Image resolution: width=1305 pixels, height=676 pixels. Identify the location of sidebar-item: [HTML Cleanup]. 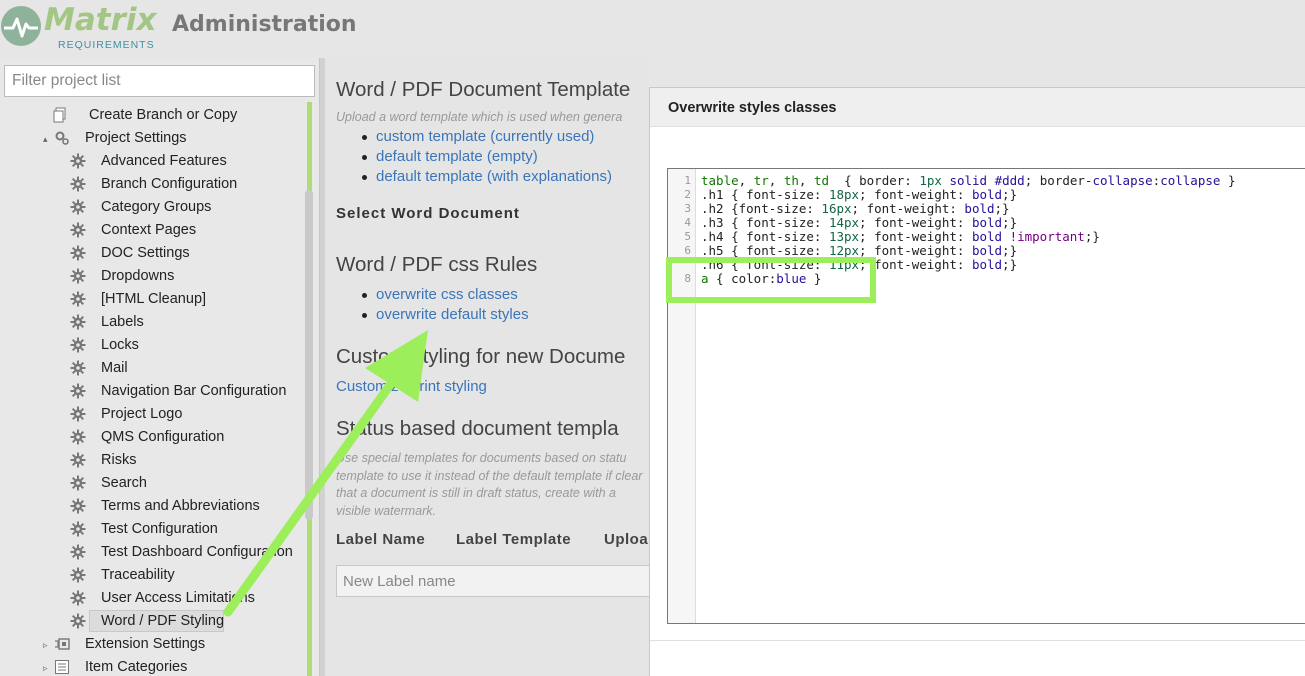
(150, 299).